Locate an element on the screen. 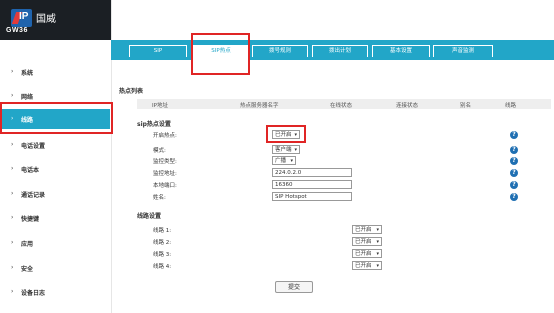 This screenshot has width=554, height=313. column-header: 在线状态 is located at coordinates (341, 106).